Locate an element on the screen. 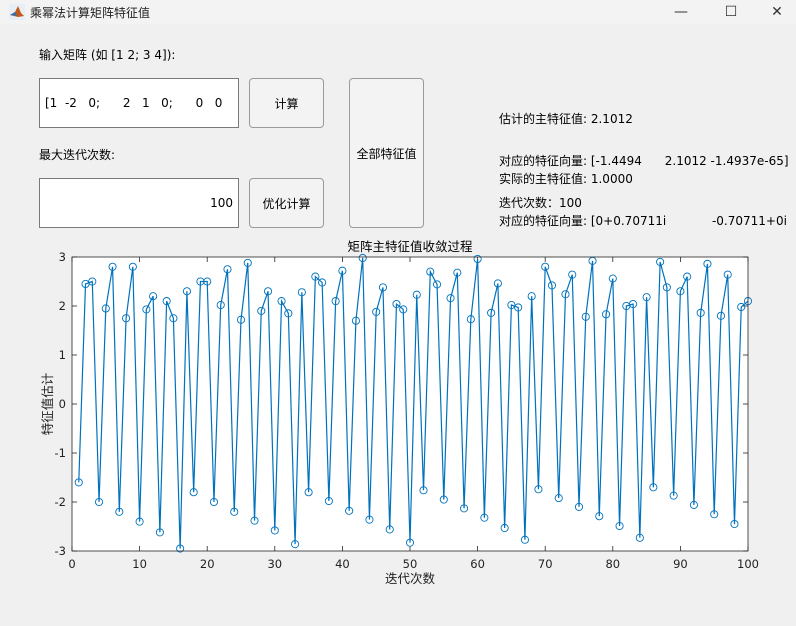  y-tick-label: 2 is located at coordinates (62, 306).